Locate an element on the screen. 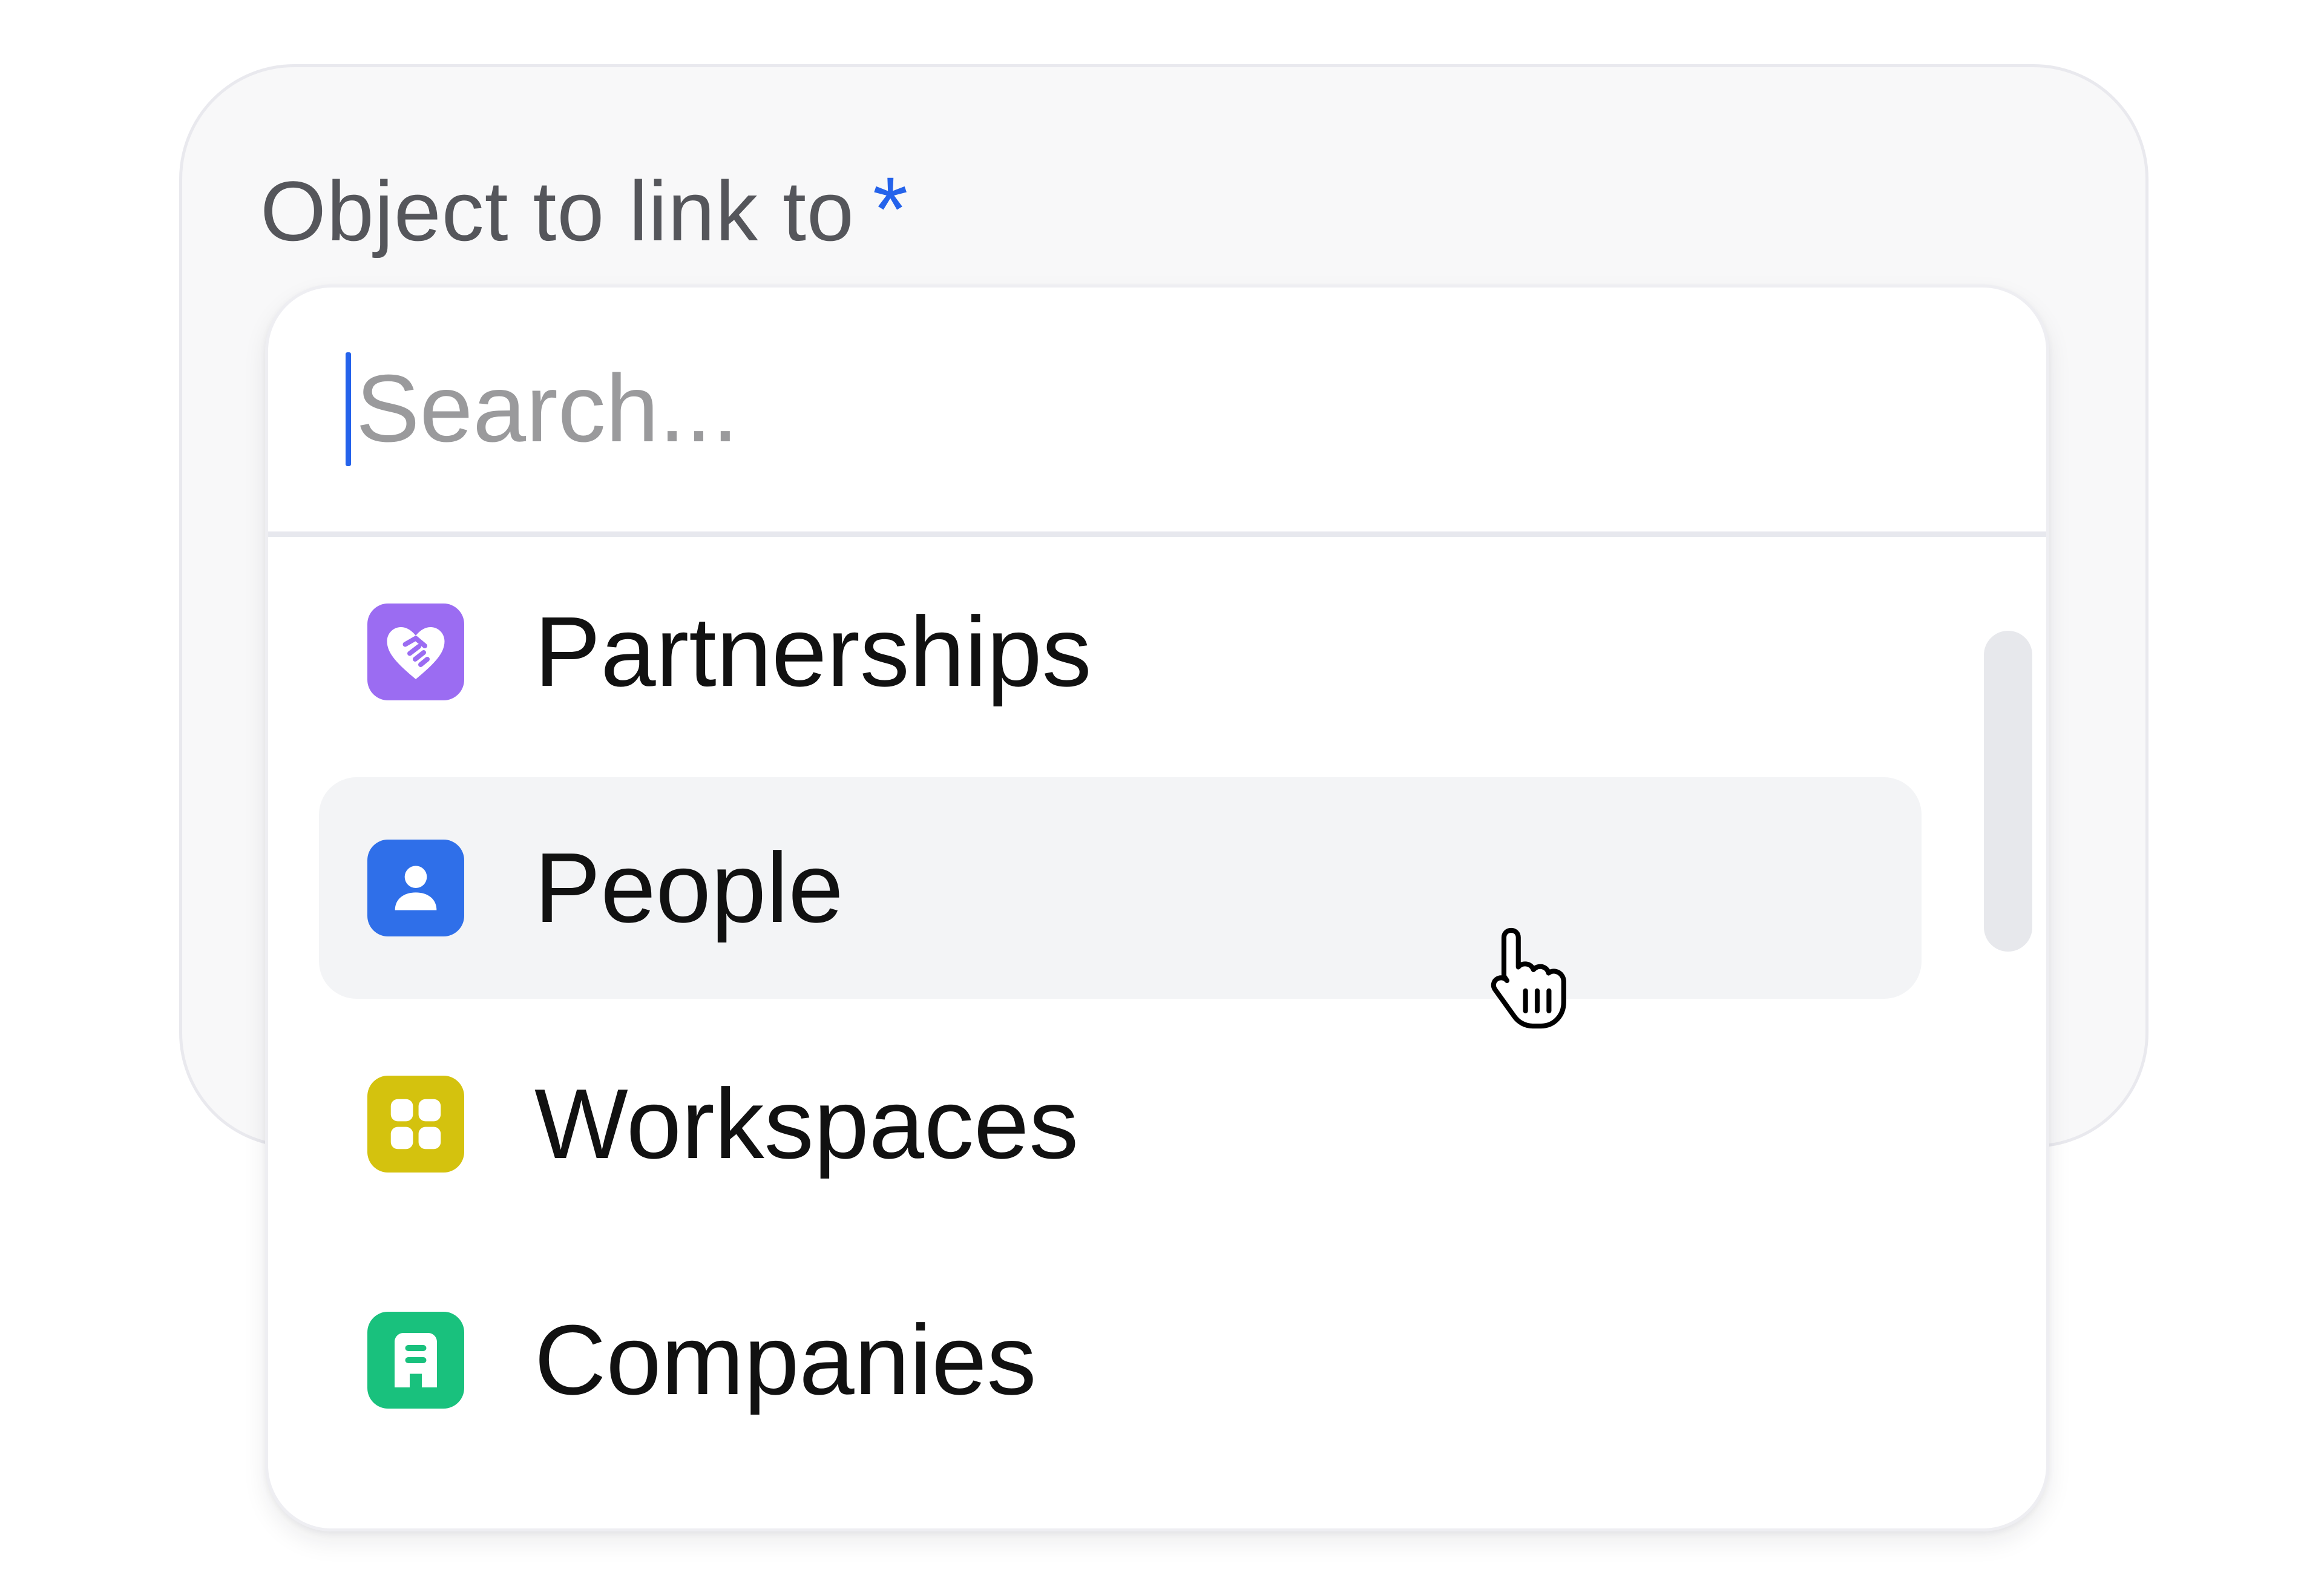  search-input is located at coordinates (1112, 408).